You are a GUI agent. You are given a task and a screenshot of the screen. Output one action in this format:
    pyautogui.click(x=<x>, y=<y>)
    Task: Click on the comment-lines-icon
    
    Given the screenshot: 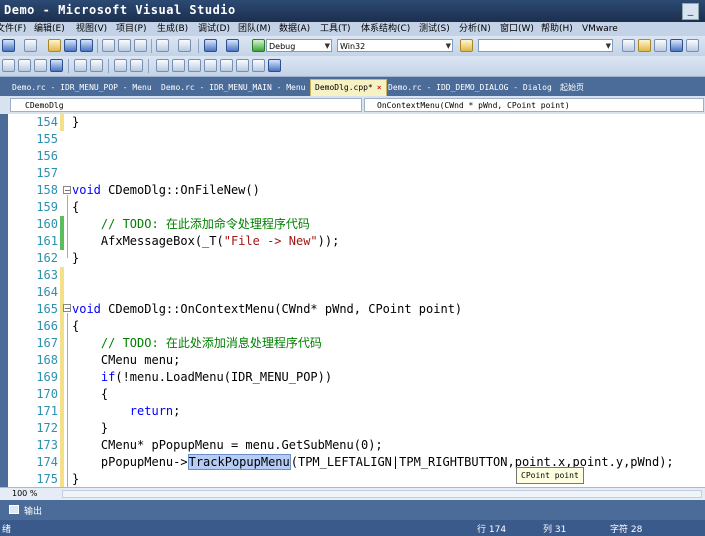 What is the action you would take?
    pyautogui.click(x=120, y=65)
    